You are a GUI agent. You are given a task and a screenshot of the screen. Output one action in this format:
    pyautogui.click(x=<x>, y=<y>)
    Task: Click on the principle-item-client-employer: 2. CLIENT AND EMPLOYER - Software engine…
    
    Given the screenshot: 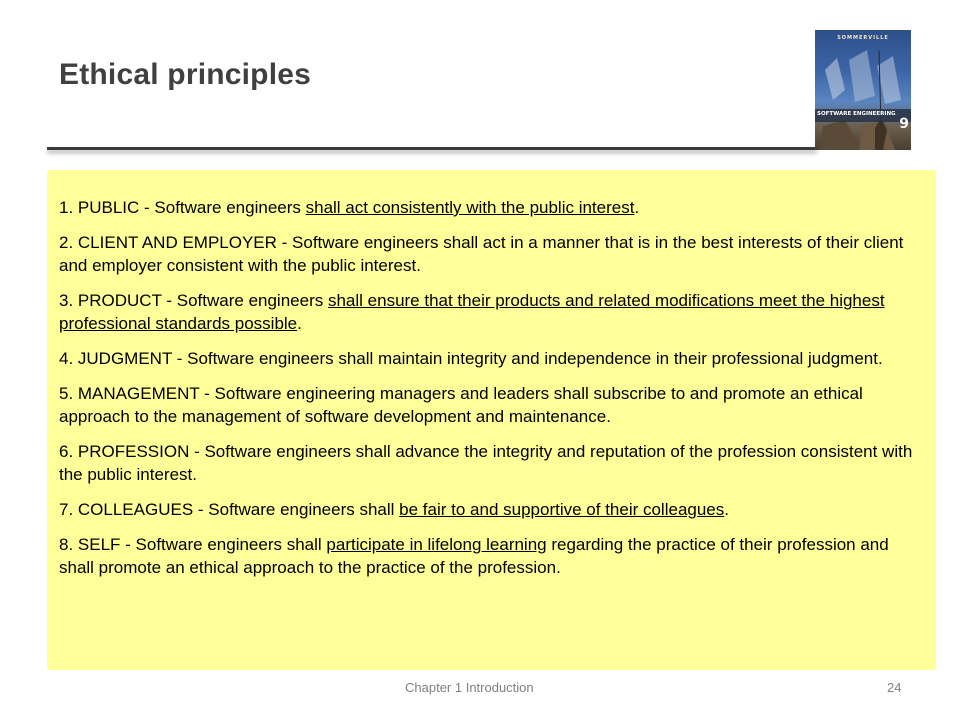 What is the action you would take?
    pyautogui.click(x=487, y=254)
    